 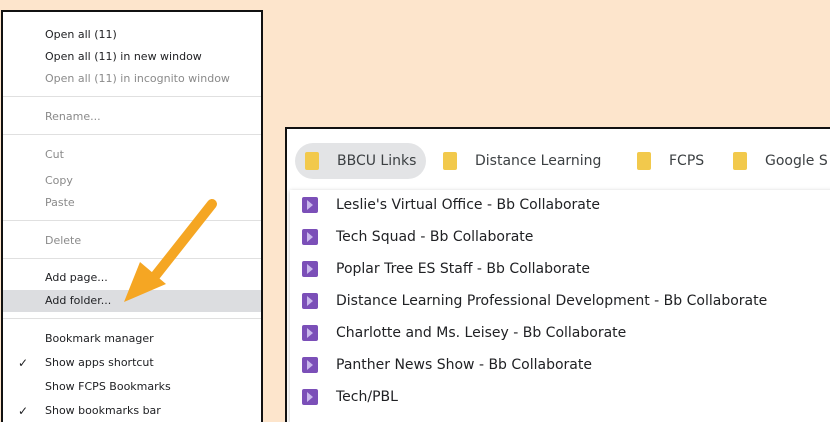 I want to click on menu-item-open-all-incognito: Open all (11) in incognito window, so click(x=137, y=78).